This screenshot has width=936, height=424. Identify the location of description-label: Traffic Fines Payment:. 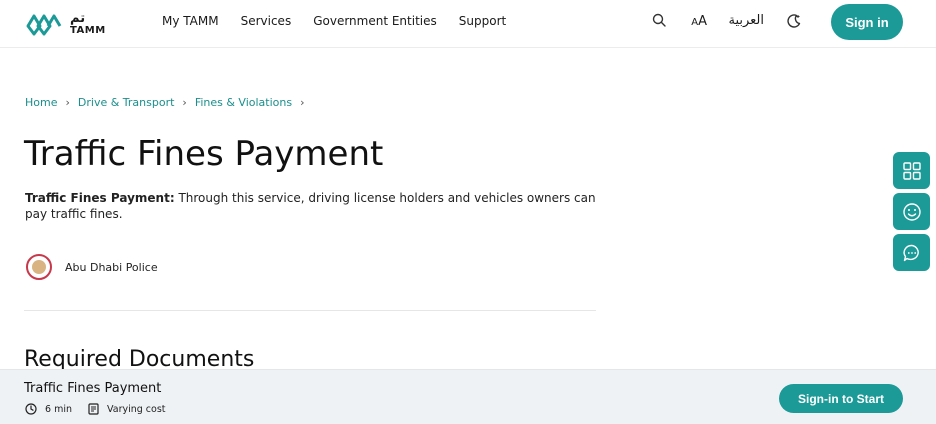
(100, 198).